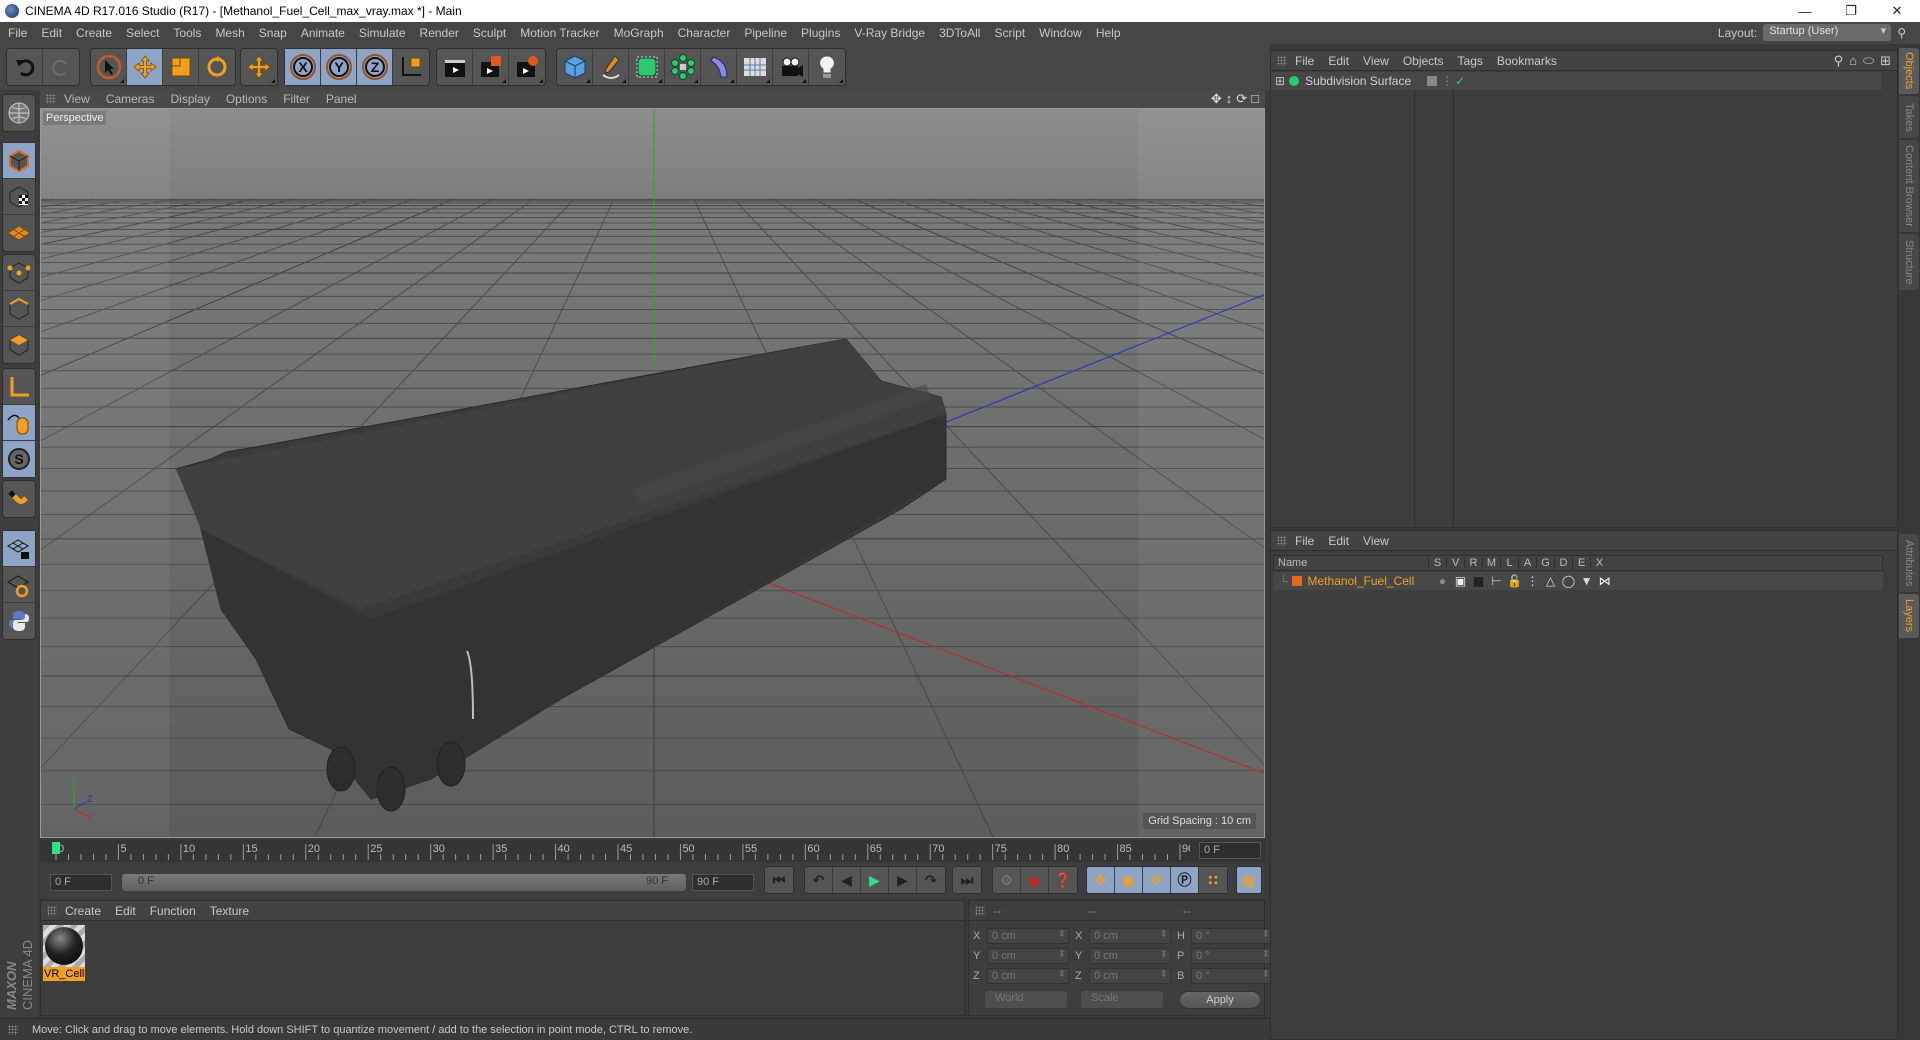 The width and height of the screenshot is (1920, 1040). Describe the element at coordinates (125, 911) in the screenshot. I see `material-menu-edit: Edit` at that location.